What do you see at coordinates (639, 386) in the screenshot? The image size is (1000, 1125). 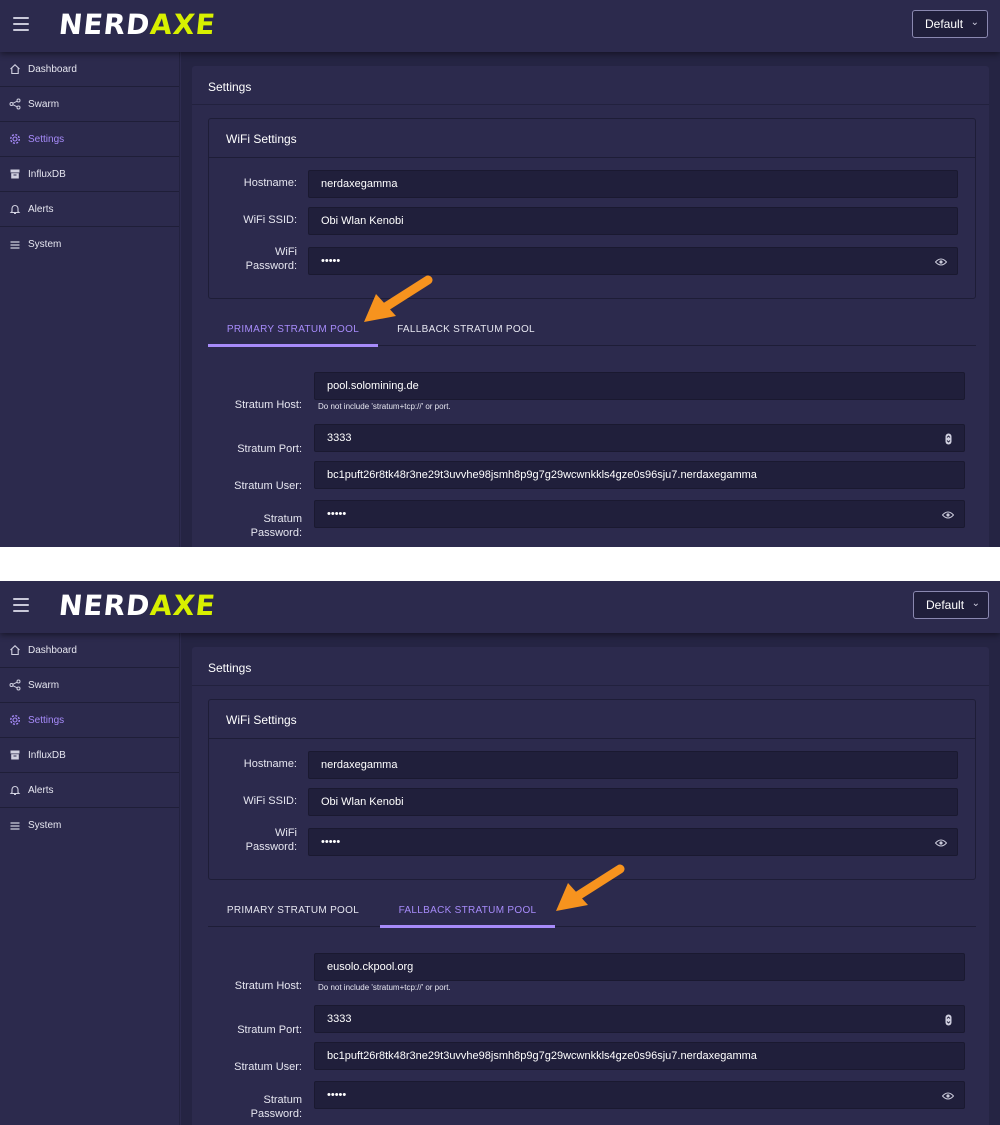 I see `stratum-host-input: pool.solomining.de` at bounding box center [639, 386].